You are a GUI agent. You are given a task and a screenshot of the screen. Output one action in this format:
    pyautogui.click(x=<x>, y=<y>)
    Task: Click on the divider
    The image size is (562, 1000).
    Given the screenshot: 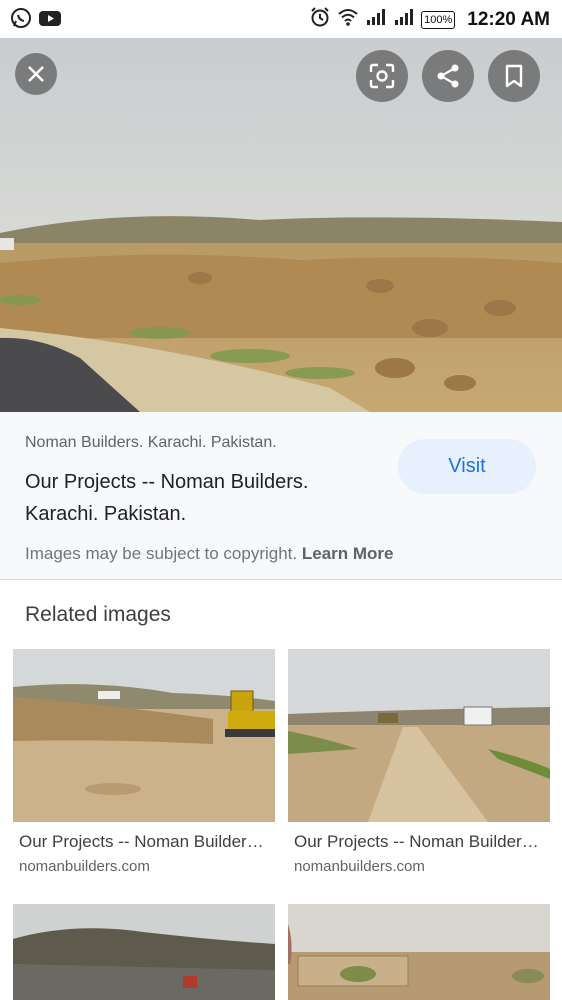 What is the action you would take?
    pyautogui.click(x=281, y=579)
    